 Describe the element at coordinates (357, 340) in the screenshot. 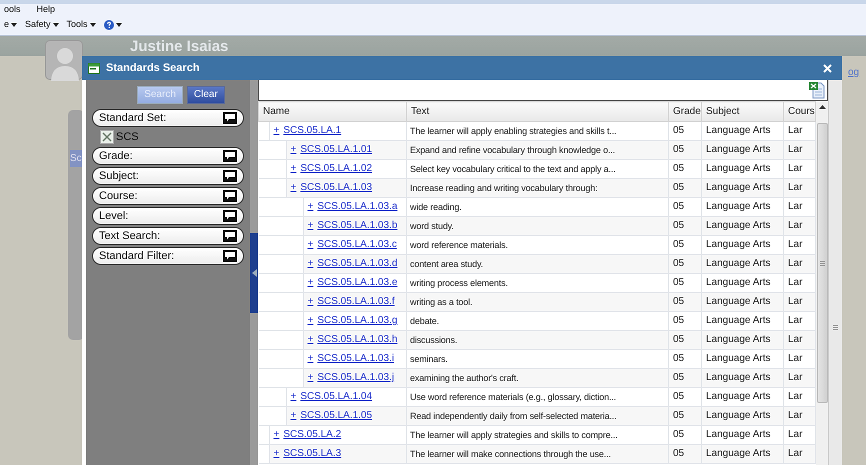

I see `standard-link: SCS.05.LA.1.03.h` at that location.